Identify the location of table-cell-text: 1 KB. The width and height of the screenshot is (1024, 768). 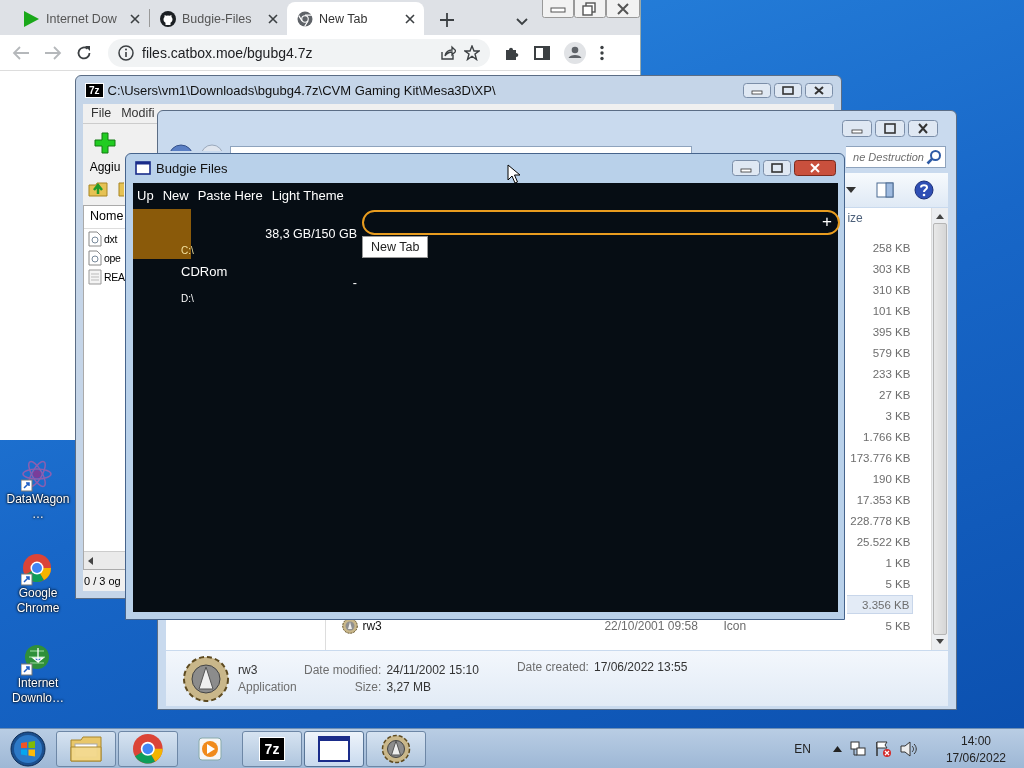
(898, 562).